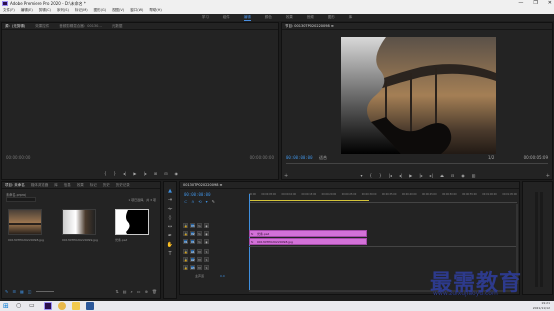  What do you see at coordinates (192, 233) in the screenshot?
I see `track-target: V2` at bounding box center [192, 233].